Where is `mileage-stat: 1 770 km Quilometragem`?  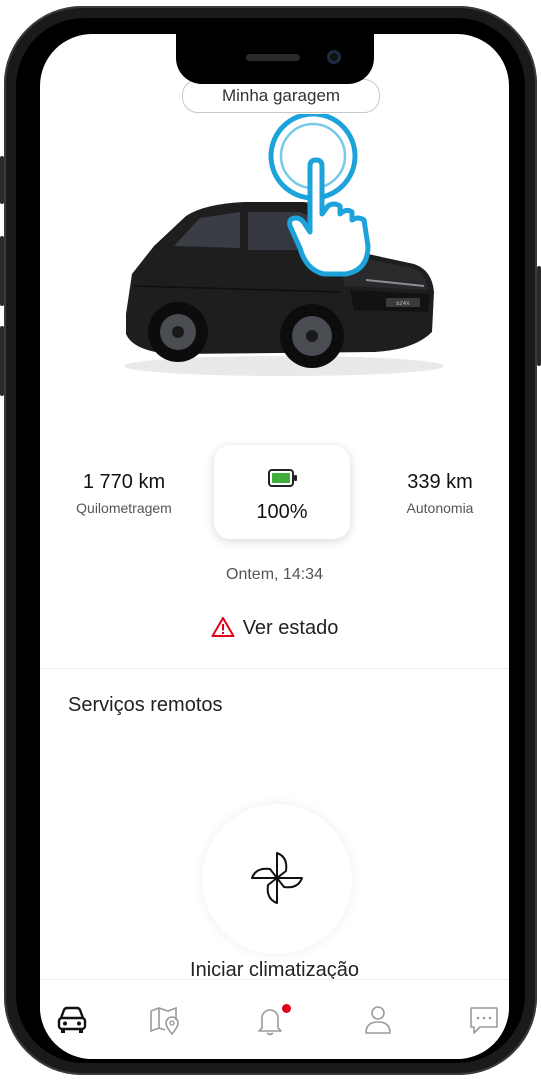 mileage-stat: 1 770 km Quilometragem is located at coordinates (124, 493).